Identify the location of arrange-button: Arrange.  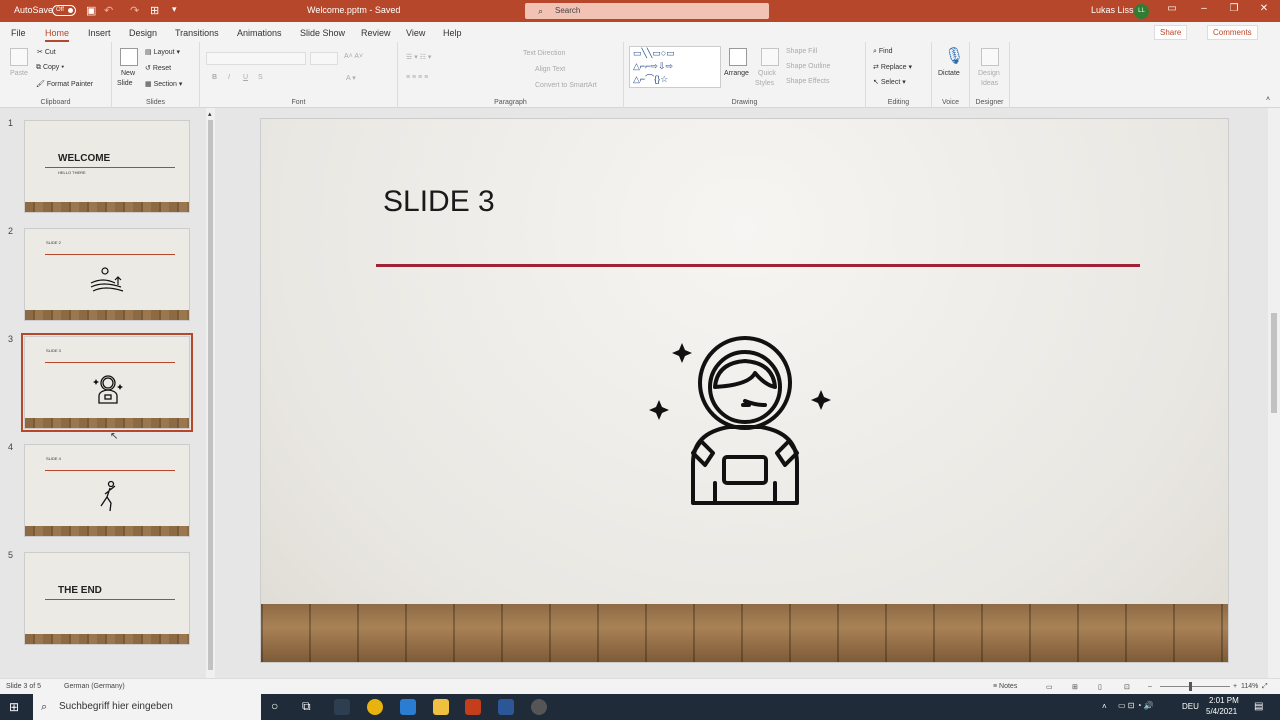
(736, 73).